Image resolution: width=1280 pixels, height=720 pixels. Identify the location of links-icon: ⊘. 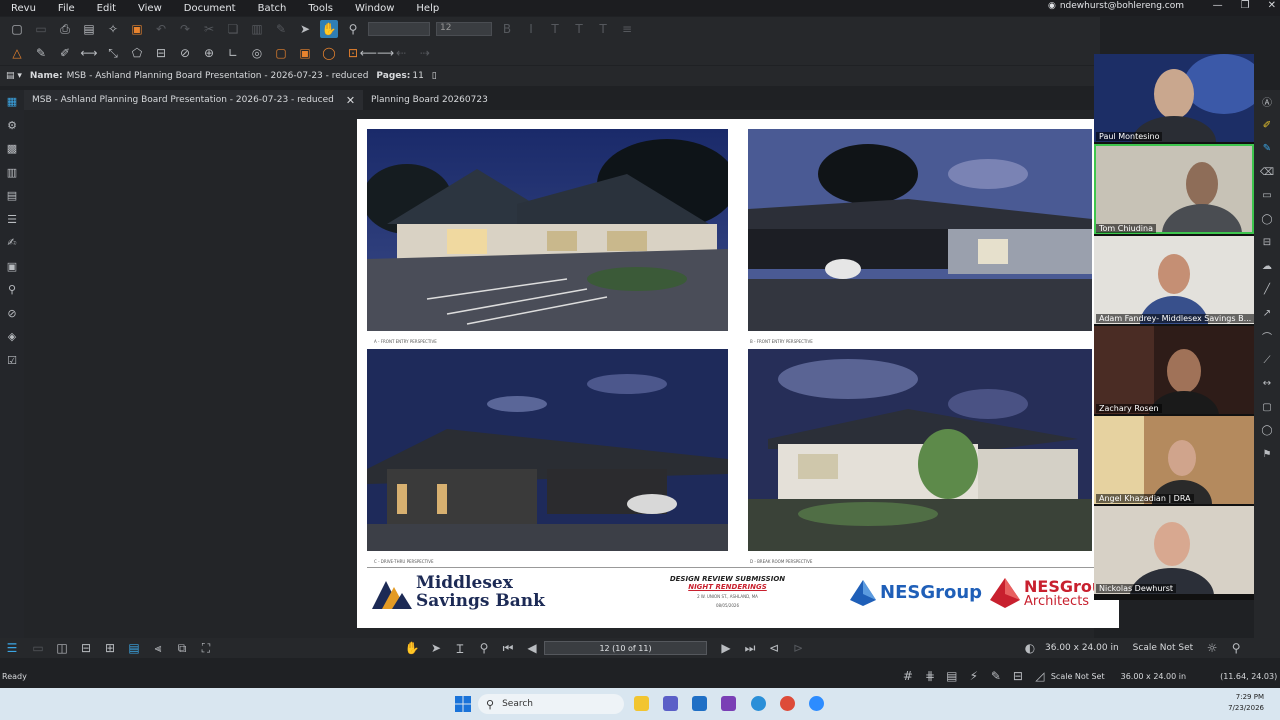
(12, 314).